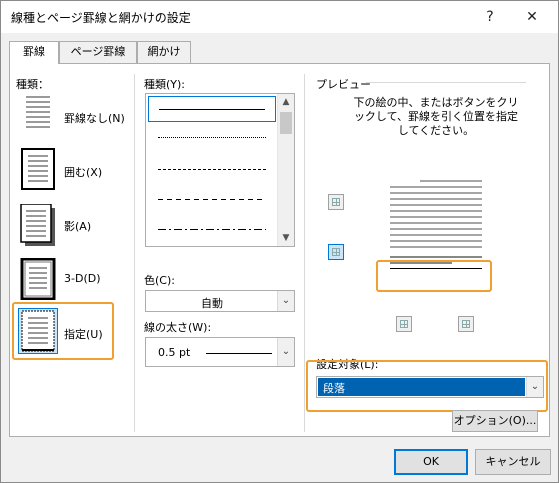  I want to click on left-border-button, so click(404, 324).